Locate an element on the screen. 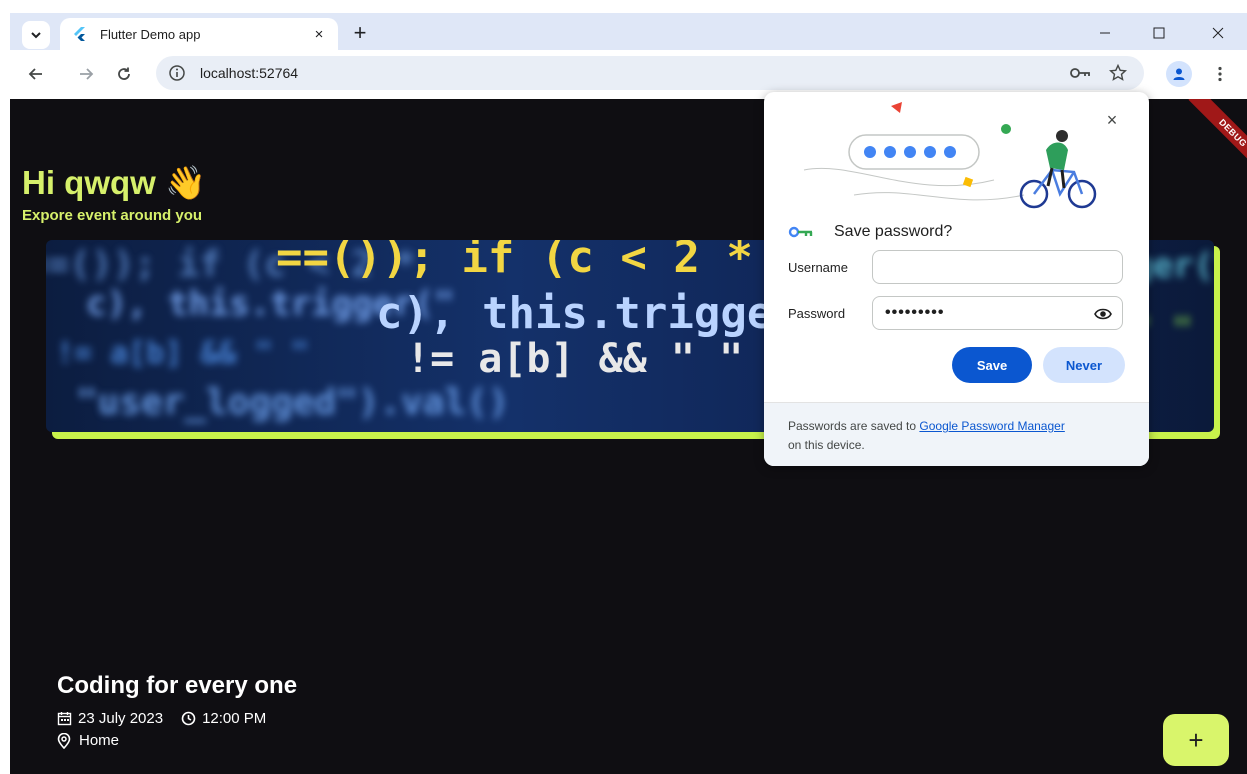  new-tab-button: + is located at coordinates (360, 32).